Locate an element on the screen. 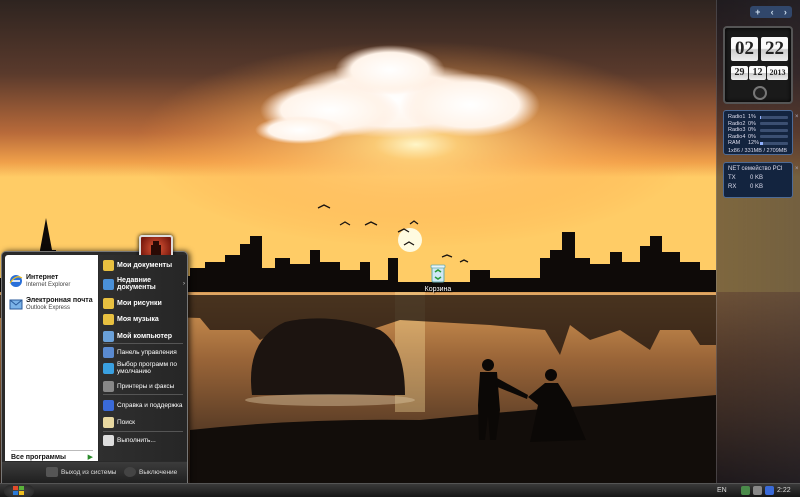 Image resolution: width=800 pixels, height=497 pixels. start-menu-item-control-panel: Панель управления is located at coordinates (145, 352).